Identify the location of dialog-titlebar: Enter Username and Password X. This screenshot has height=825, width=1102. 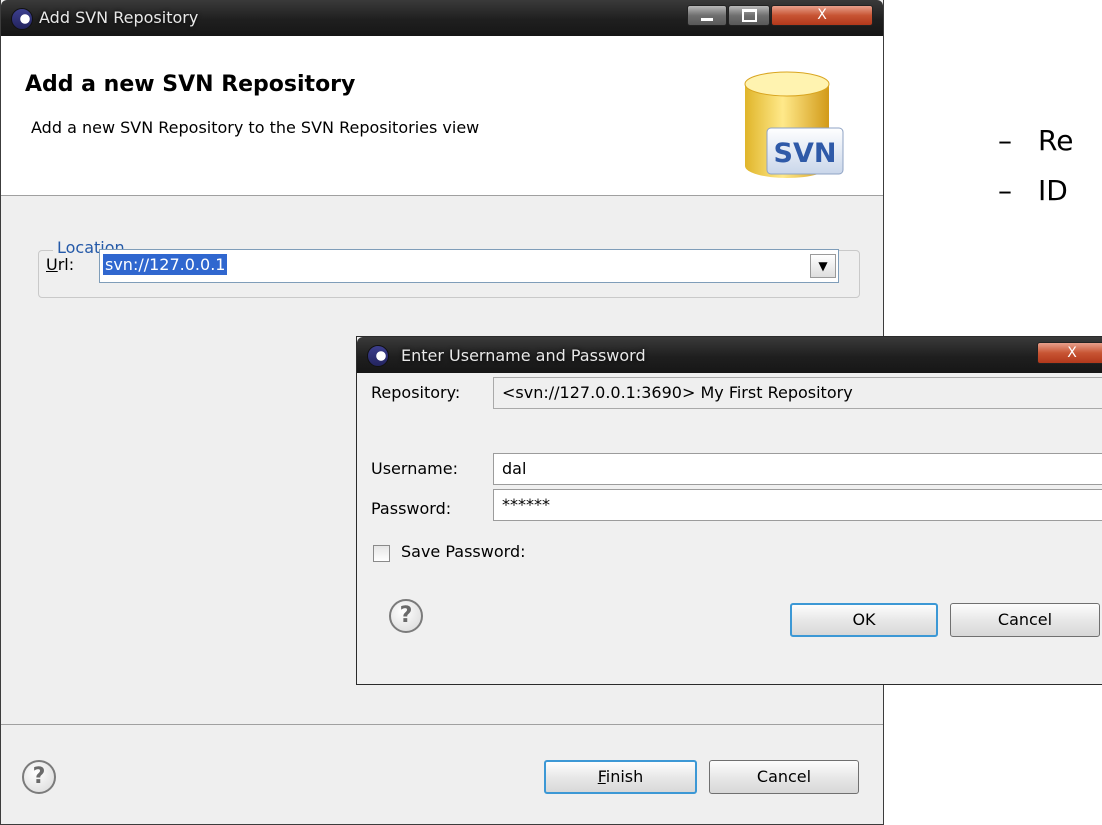
(729, 355).